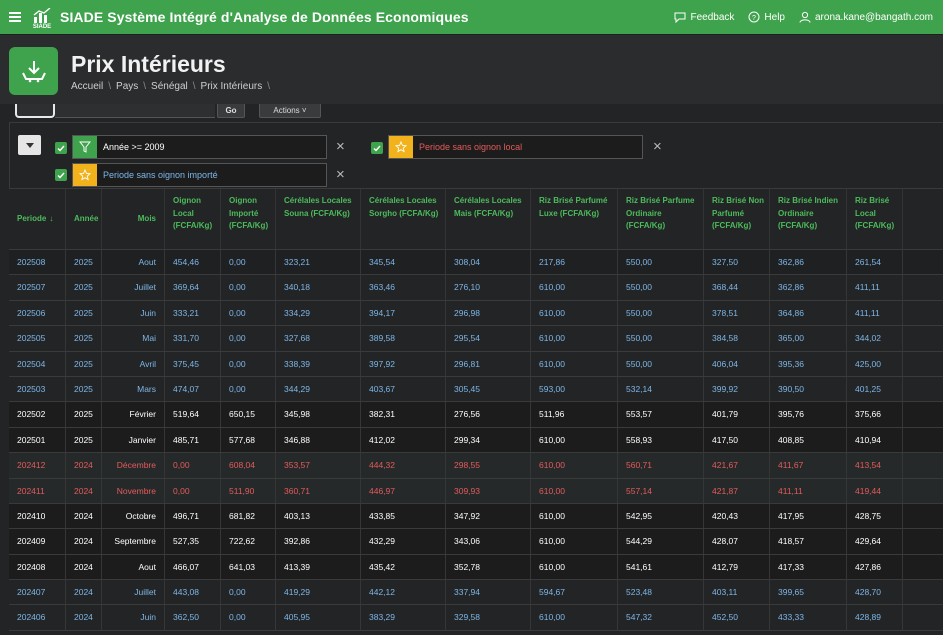 The image size is (943, 635). Describe the element at coordinates (318, 541) in the screenshot. I see `table-cell: 392,86` at that location.